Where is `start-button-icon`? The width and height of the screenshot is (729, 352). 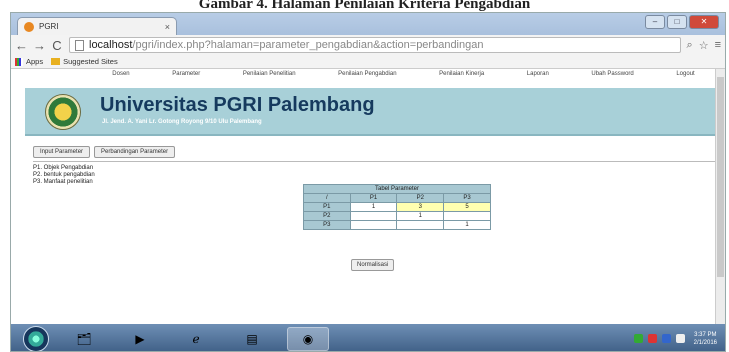 start-button-icon is located at coordinates (36, 338).